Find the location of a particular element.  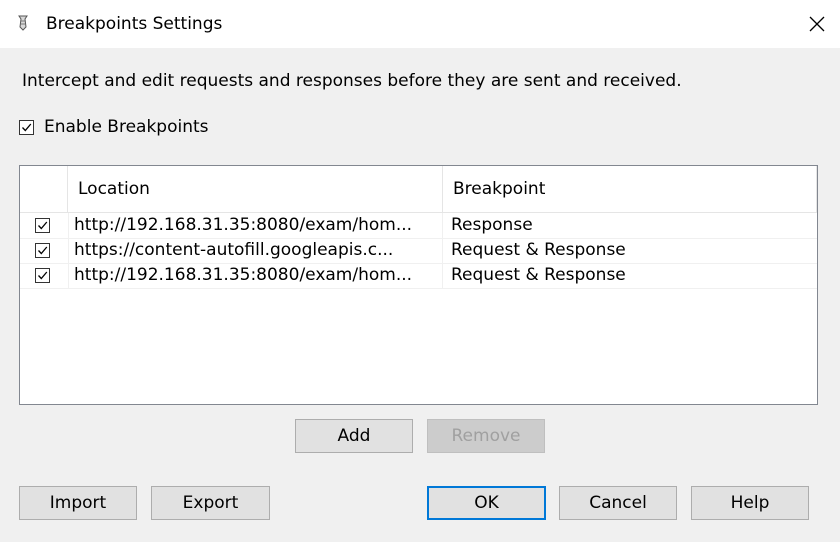

remove-button: Remove is located at coordinates (486, 436).